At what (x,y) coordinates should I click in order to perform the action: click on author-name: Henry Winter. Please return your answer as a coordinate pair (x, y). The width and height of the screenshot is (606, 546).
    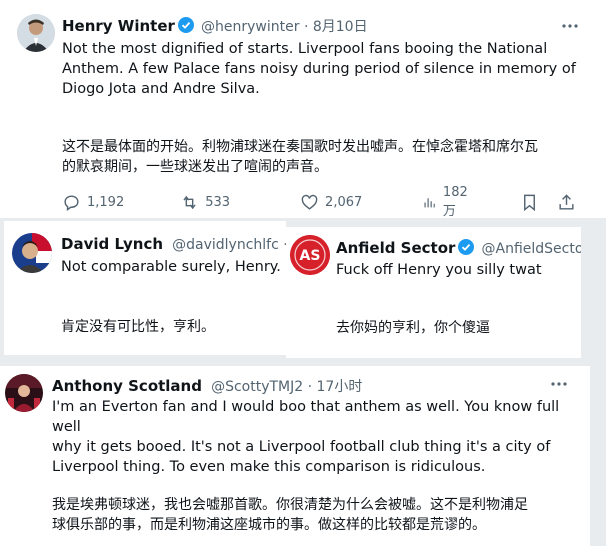
    Looking at the image, I should click on (118, 26).